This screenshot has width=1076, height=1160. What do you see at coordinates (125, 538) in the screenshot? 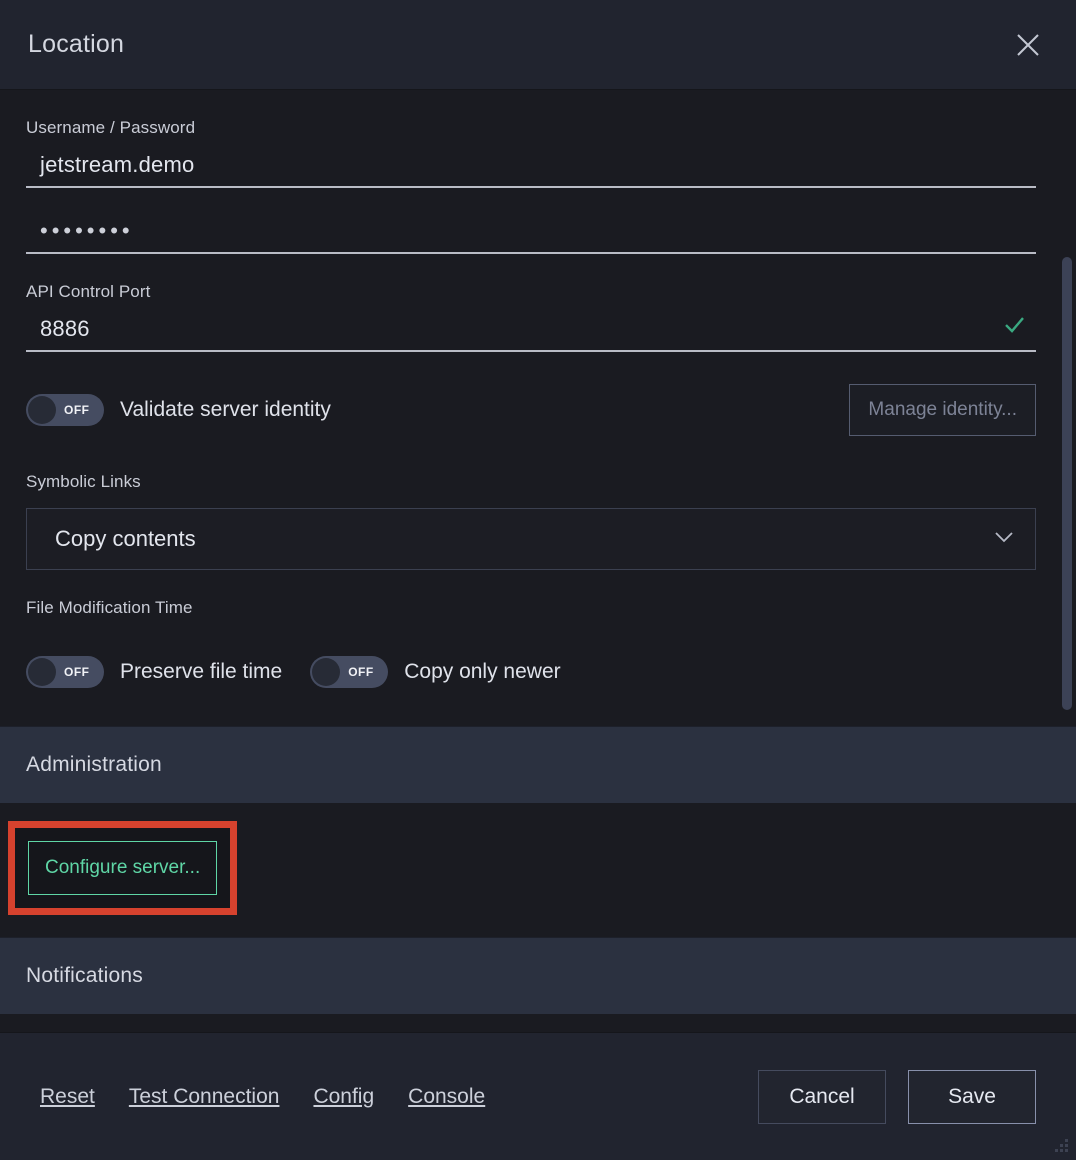
I see `symbolic-links-value: Copy contents` at bounding box center [125, 538].